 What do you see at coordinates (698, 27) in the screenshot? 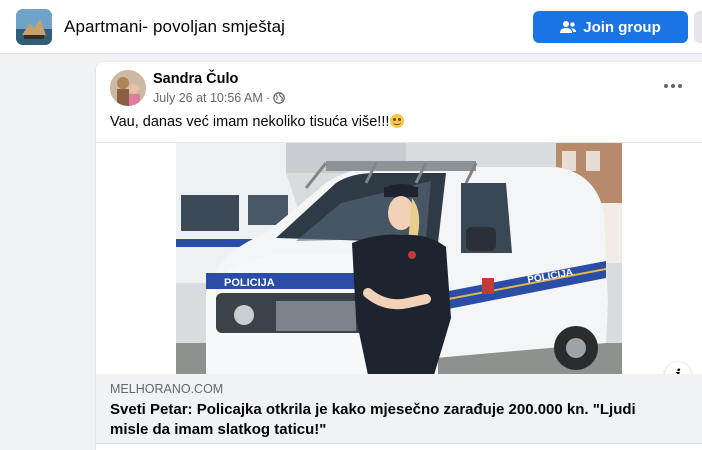
I see `group-more-button` at bounding box center [698, 27].